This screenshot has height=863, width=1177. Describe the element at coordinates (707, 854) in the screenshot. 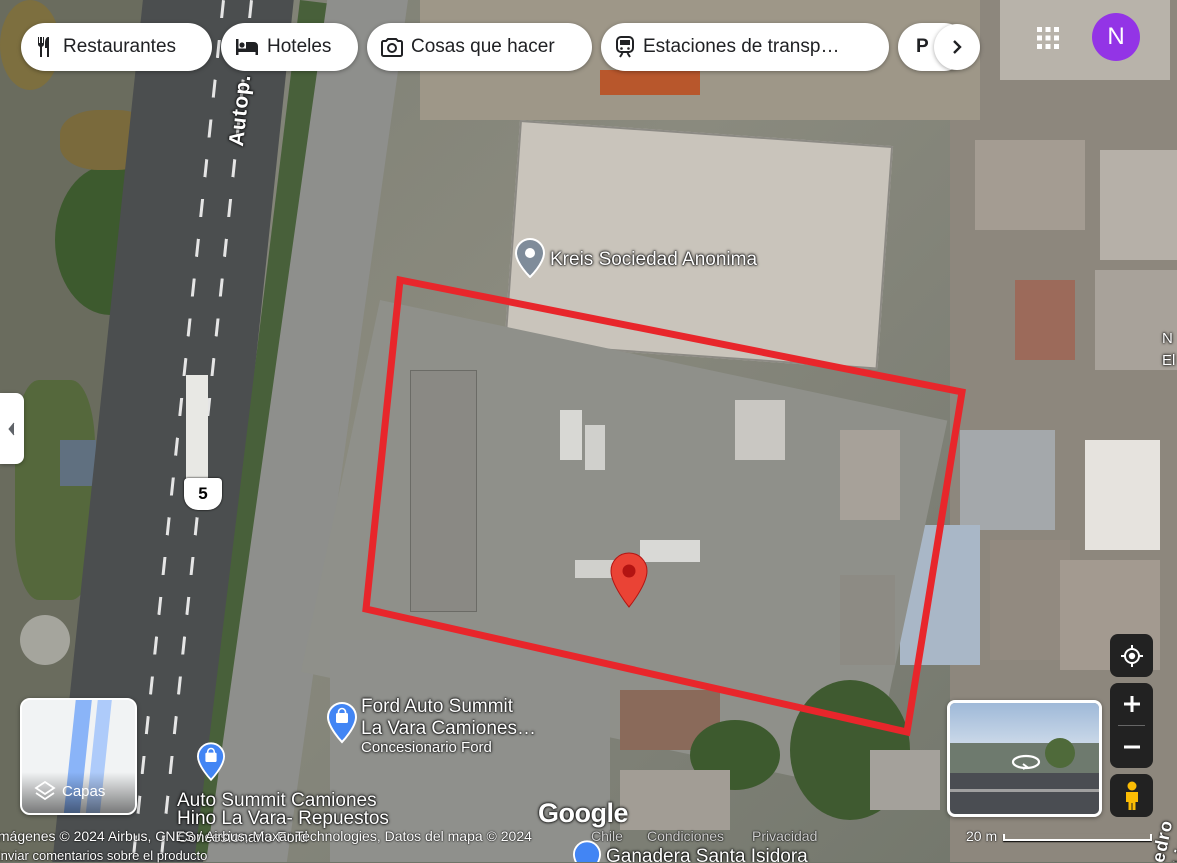

I see `place-label-ganadera: Ganadera Santa Isidora` at that location.